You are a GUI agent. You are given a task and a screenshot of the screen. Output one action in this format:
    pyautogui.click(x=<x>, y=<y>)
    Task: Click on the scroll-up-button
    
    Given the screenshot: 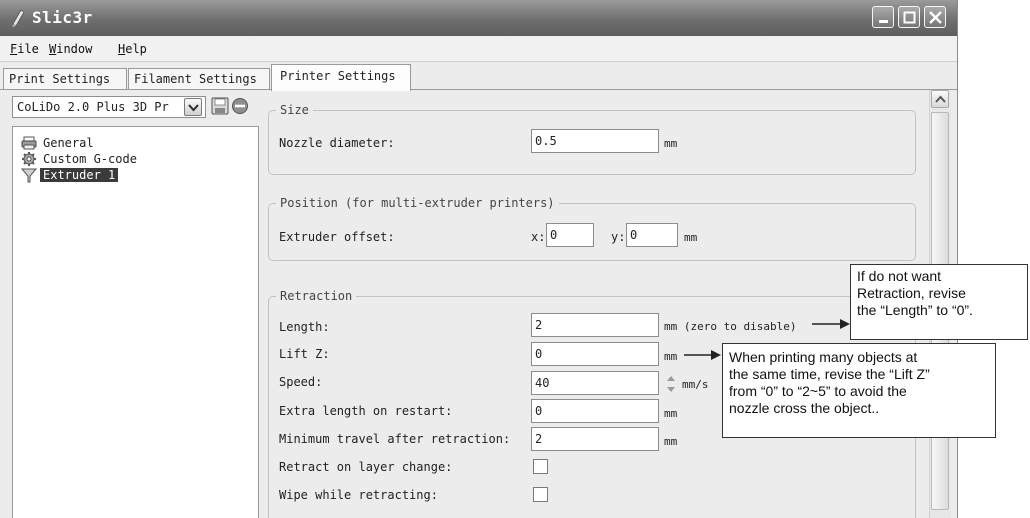 What is the action you would take?
    pyautogui.click(x=940, y=99)
    